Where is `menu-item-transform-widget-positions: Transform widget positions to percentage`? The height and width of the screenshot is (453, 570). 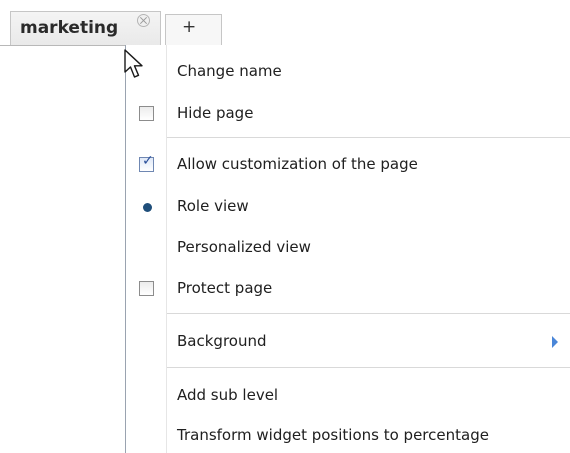
menu-item-transform-widget-positions: Transform widget positions to percentage is located at coordinates (348, 435).